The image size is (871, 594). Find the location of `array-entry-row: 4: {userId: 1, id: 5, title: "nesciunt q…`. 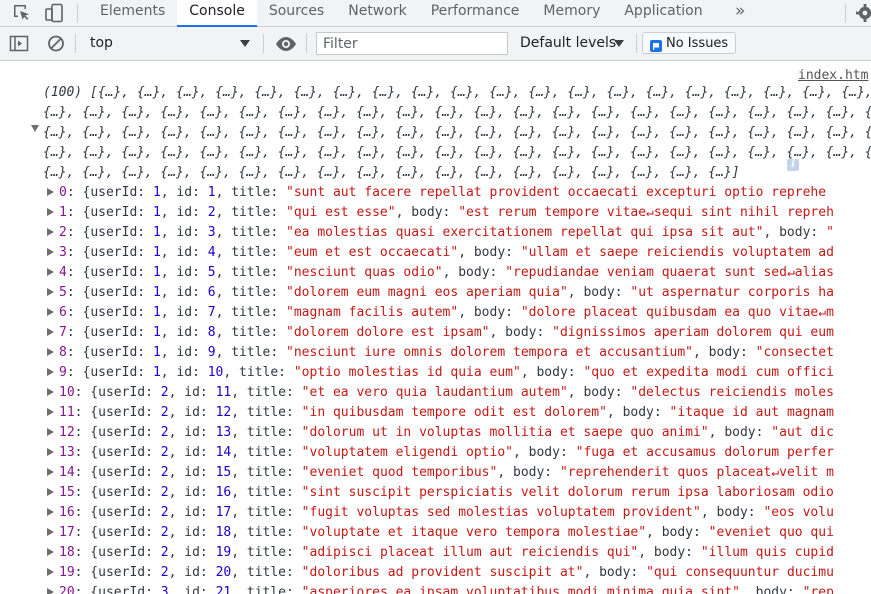

array-entry-row: 4: {userId: 1, id: 5, title: "nesciunt q… is located at coordinates (440, 273).